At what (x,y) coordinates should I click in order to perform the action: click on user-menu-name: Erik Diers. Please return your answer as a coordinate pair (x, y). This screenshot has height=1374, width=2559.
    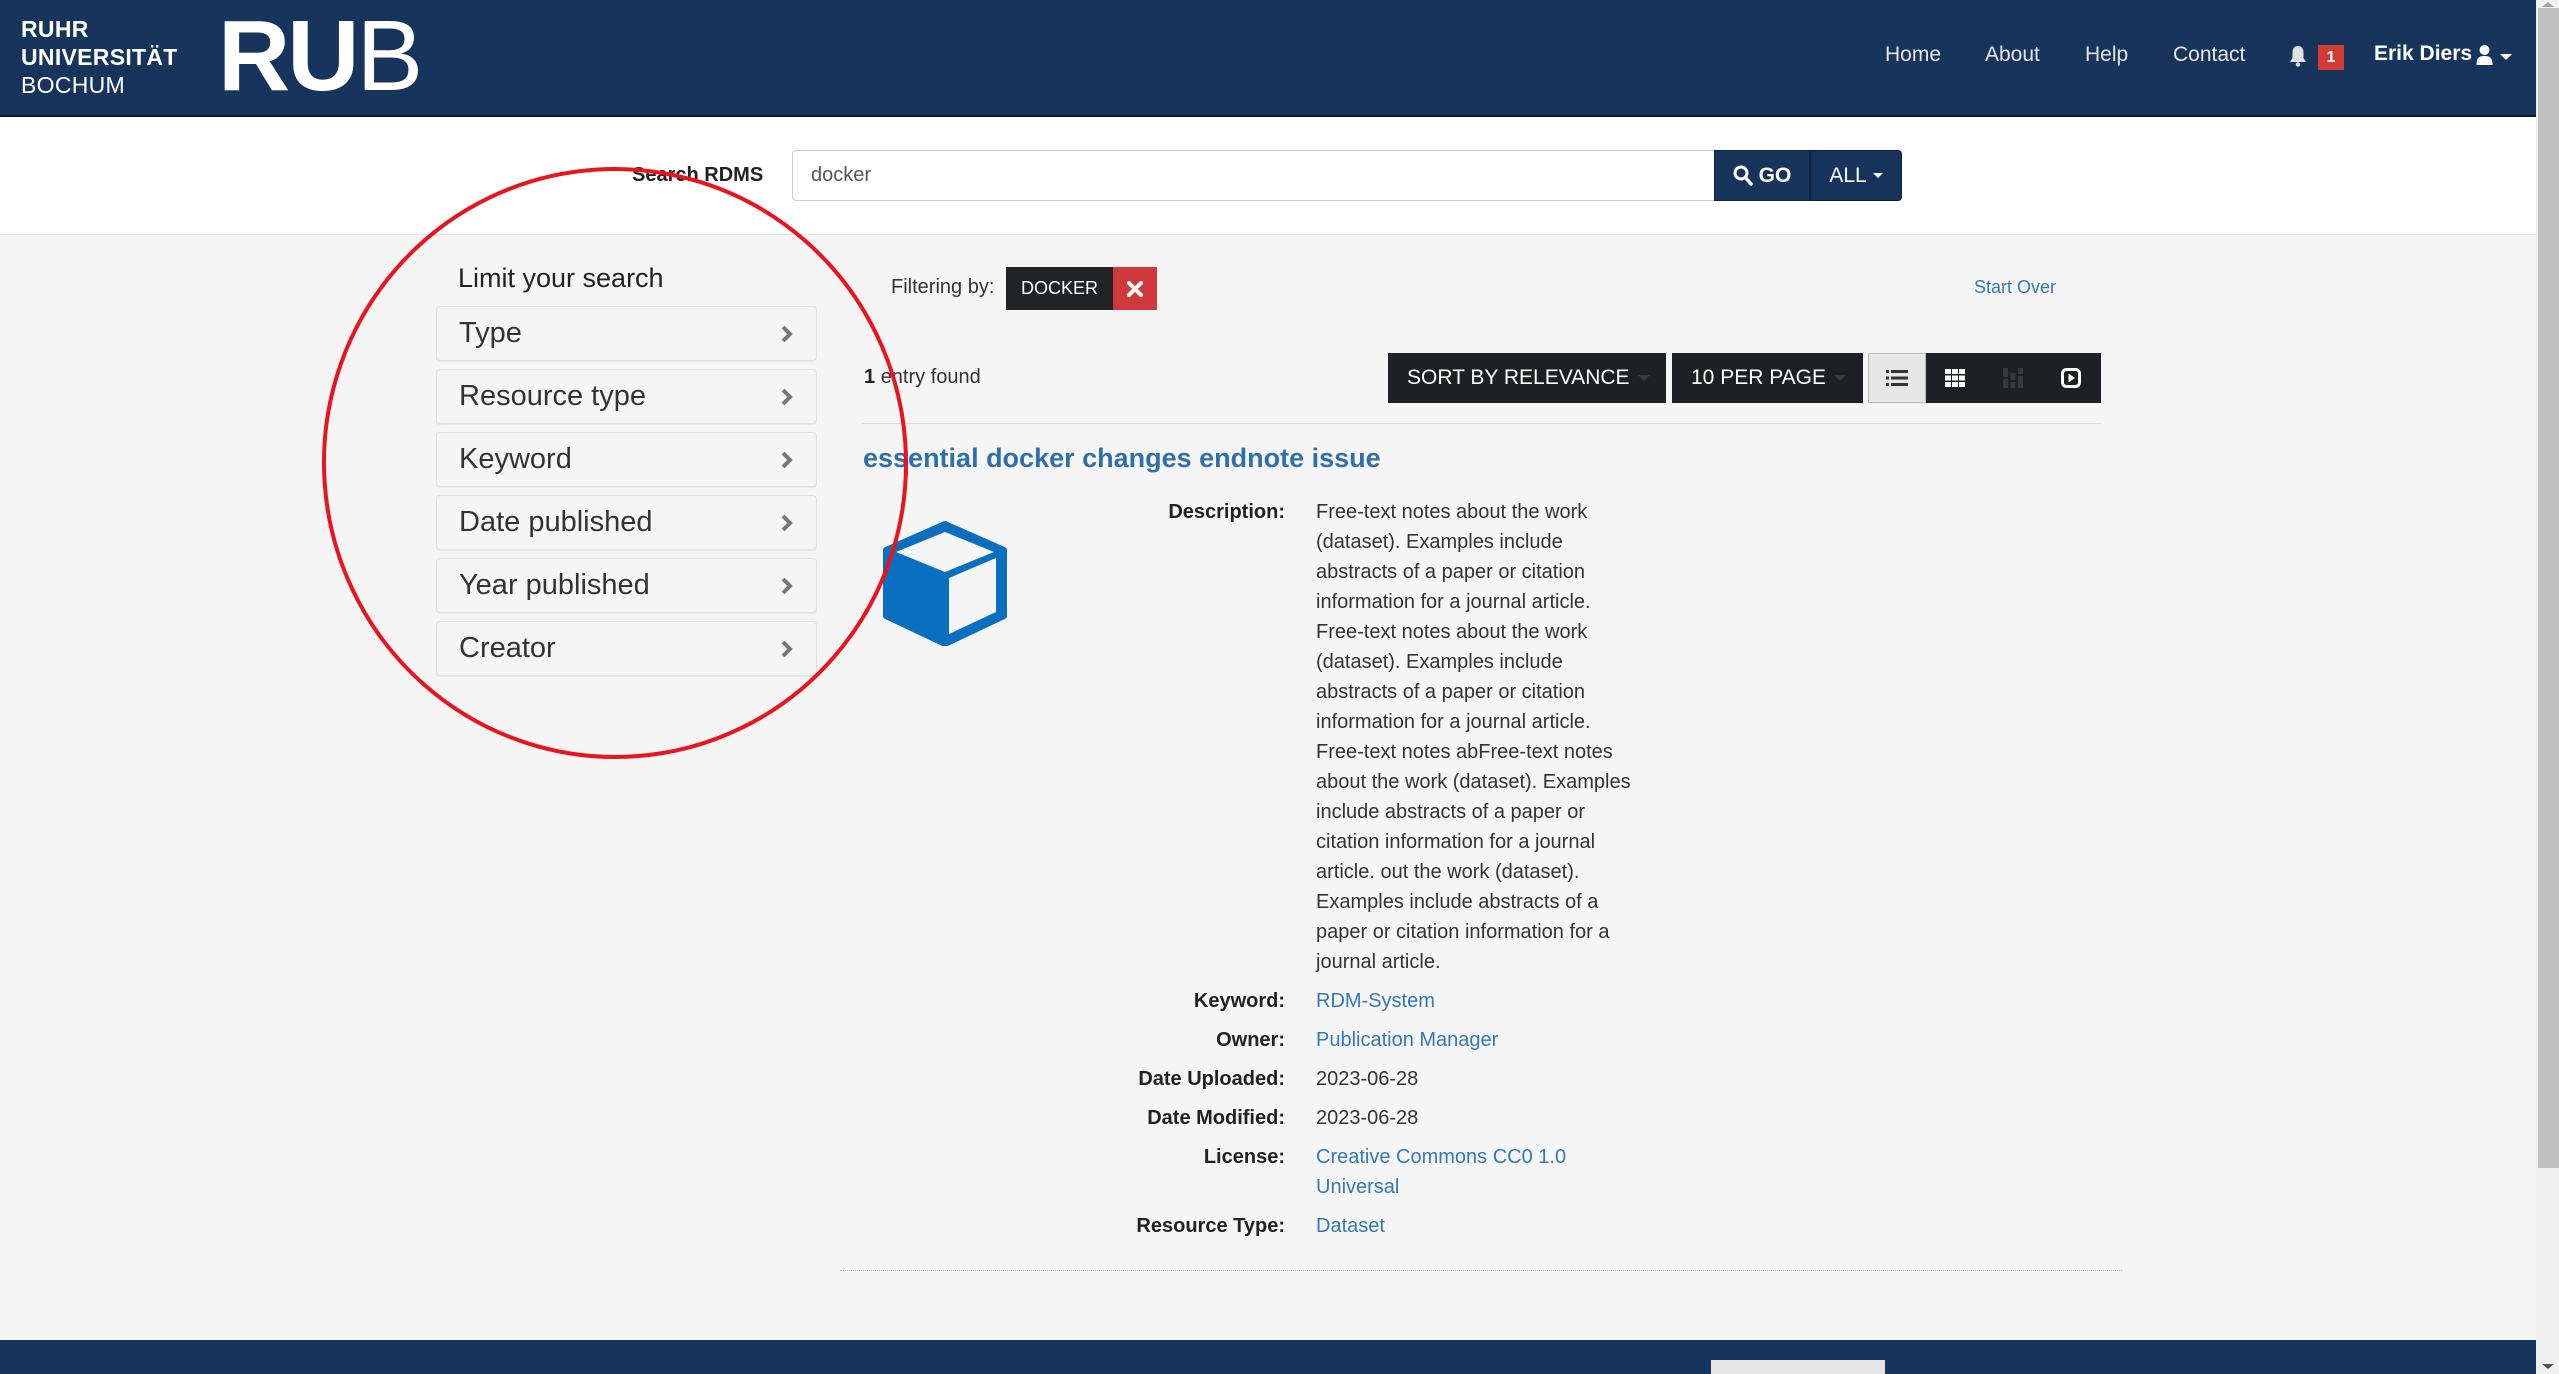
    Looking at the image, I should click on (2423, 54).